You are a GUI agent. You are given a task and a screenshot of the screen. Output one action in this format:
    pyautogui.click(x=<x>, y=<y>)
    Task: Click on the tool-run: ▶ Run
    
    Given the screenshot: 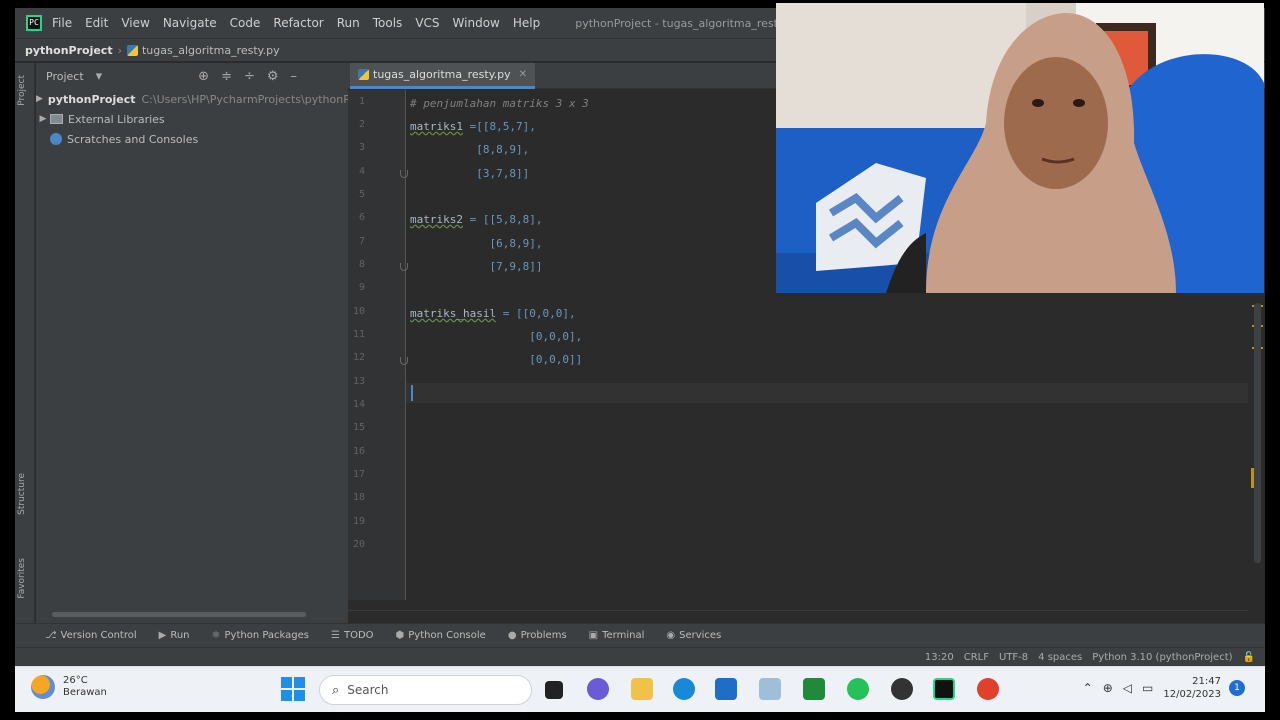 What is the action you would take?
    pyautogui.click(x=174, y=635)
    